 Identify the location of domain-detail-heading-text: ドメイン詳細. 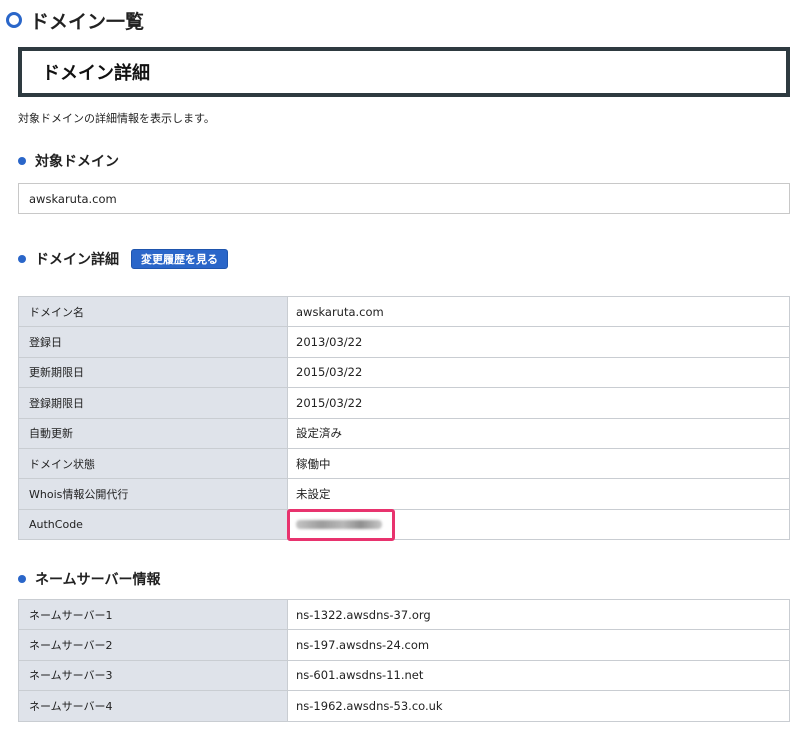
(77, 260).